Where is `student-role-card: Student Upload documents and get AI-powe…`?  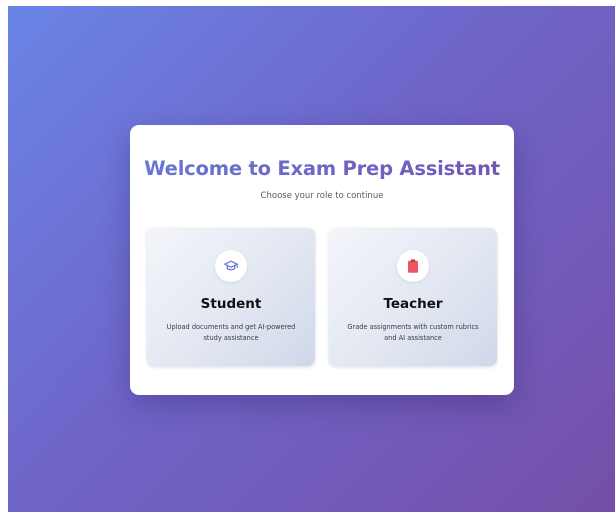 student-role-card: Student Upload documents and get AI-powe… is located at coordinates (231, 297).